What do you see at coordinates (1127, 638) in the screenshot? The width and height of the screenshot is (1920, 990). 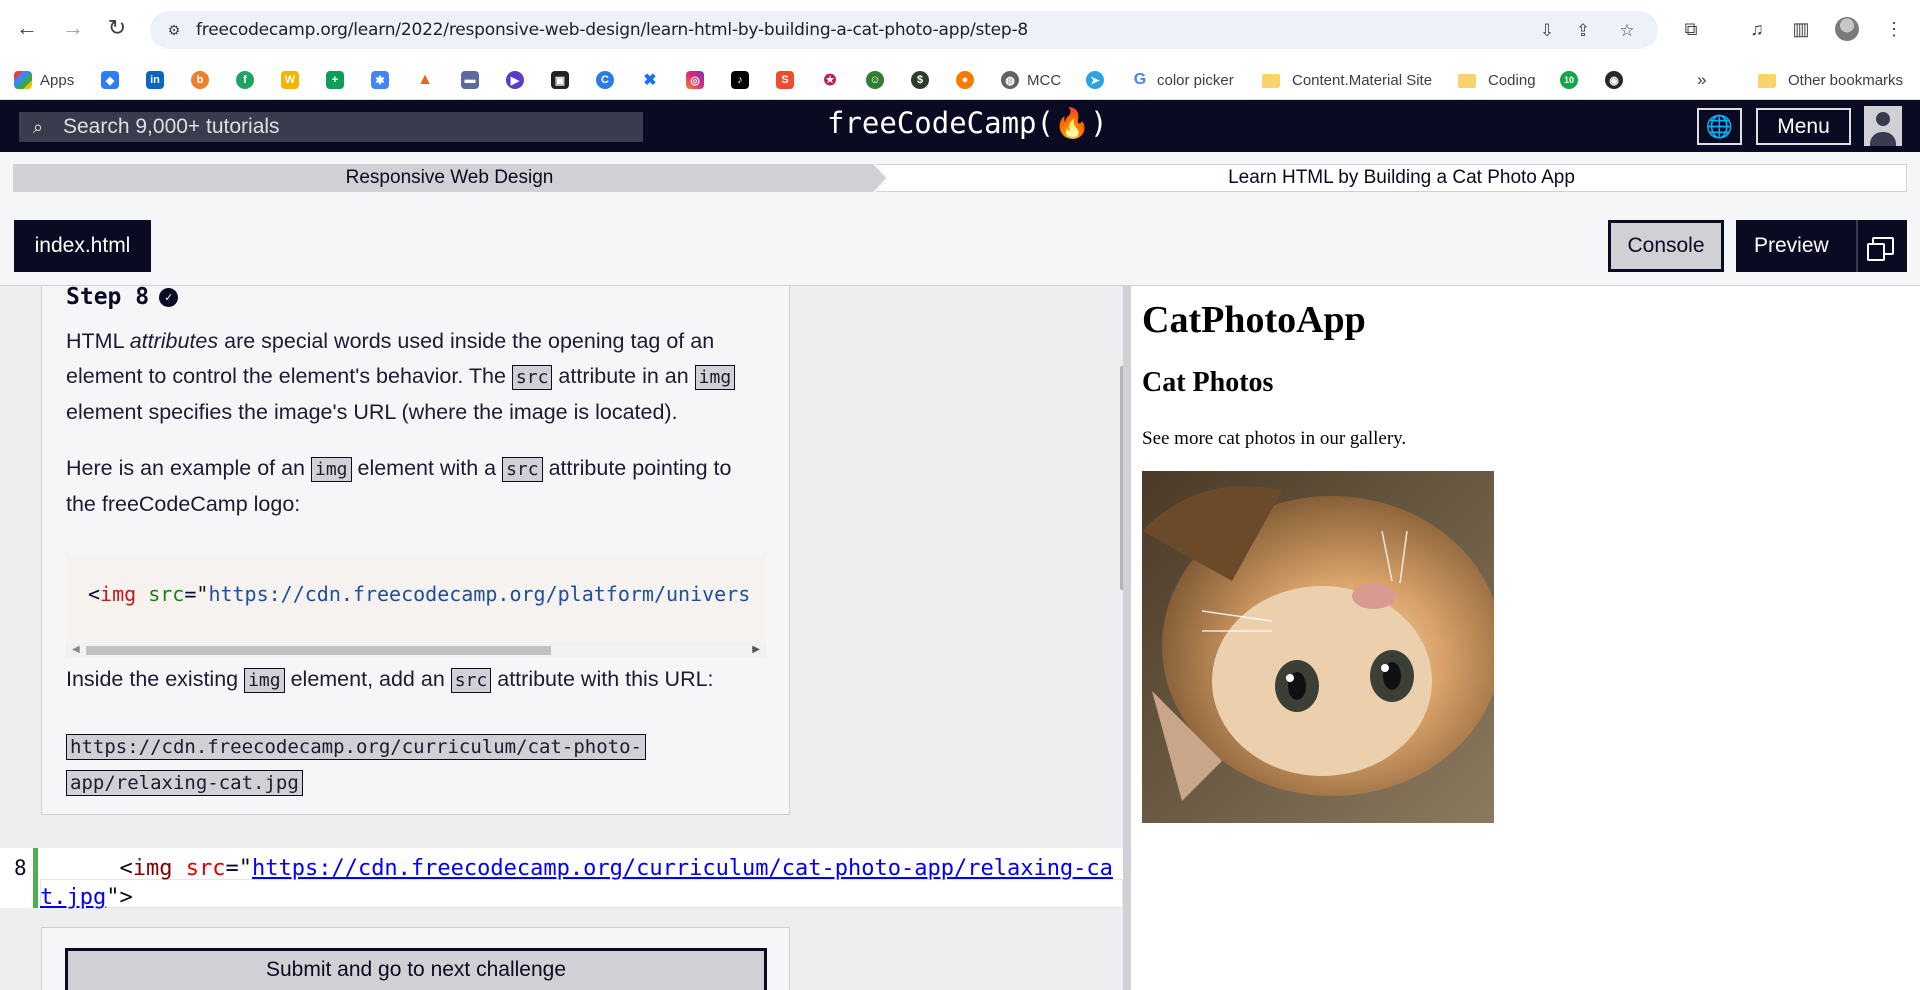 I see `pane-resizer` at bounding box center [1127, 638].